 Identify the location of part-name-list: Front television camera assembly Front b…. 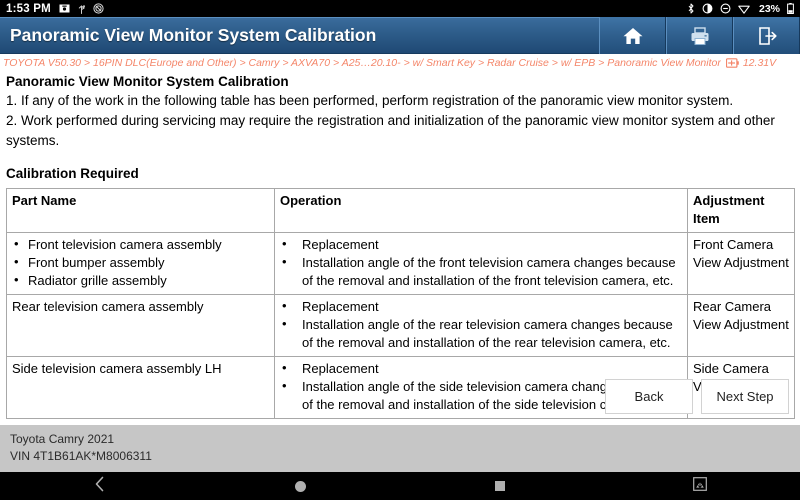
(140, 262).